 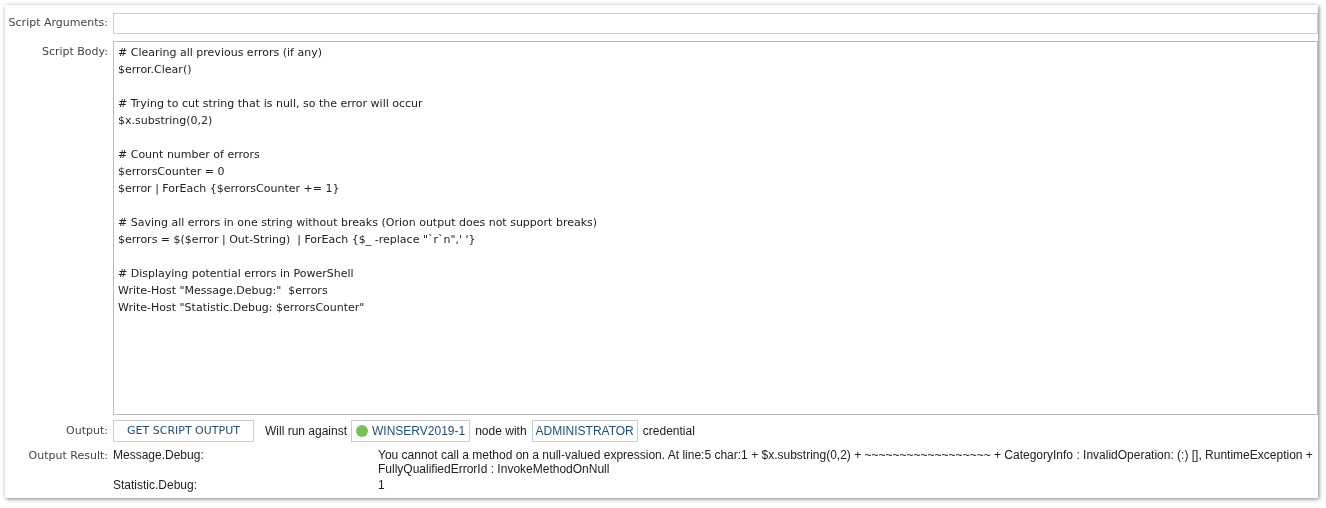 What do you see at coordinates (183, 431) in the screenshot?
I see `get-output-button: GET SCRIPT OUTPUT` at bounding box center [183, 431].